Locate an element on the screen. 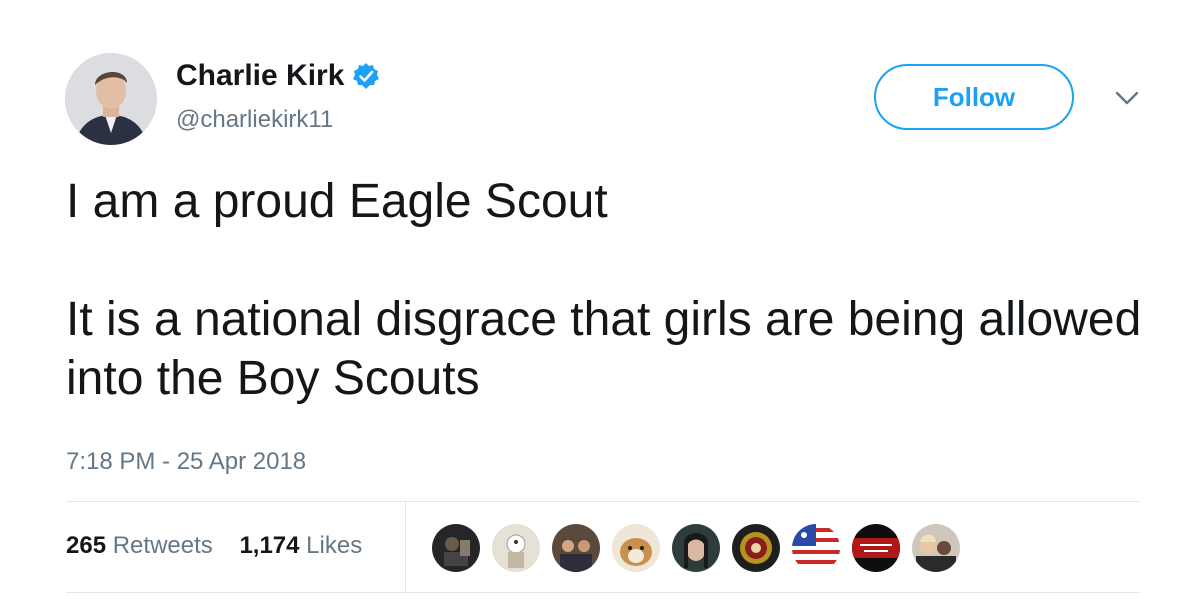 This screenshot has width=1200, height=599. follow-button: Follow is located at coordinates (974, 97).